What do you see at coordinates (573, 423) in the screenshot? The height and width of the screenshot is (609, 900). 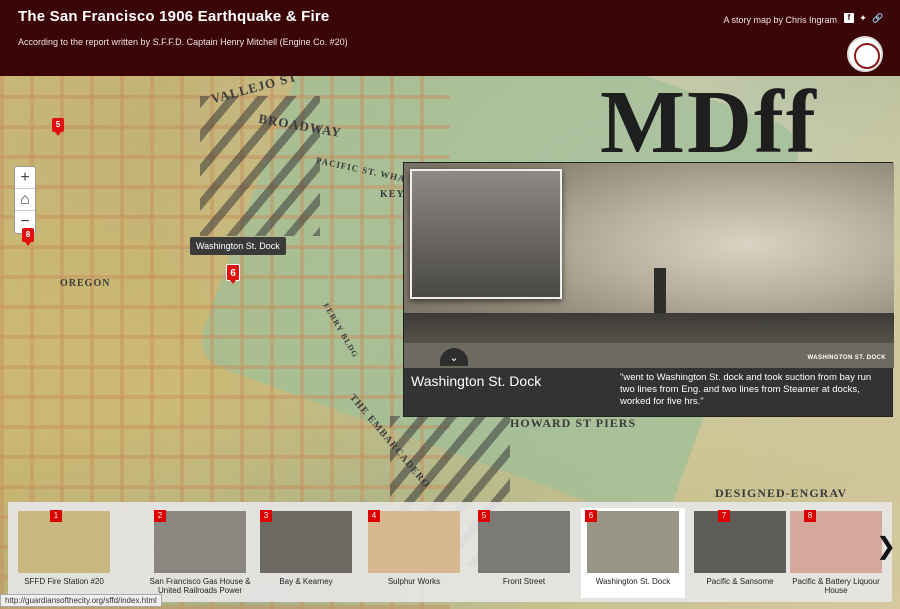 I see `map-label-howard: HOWARD ST PIERS` at bounding box center [573, 423].